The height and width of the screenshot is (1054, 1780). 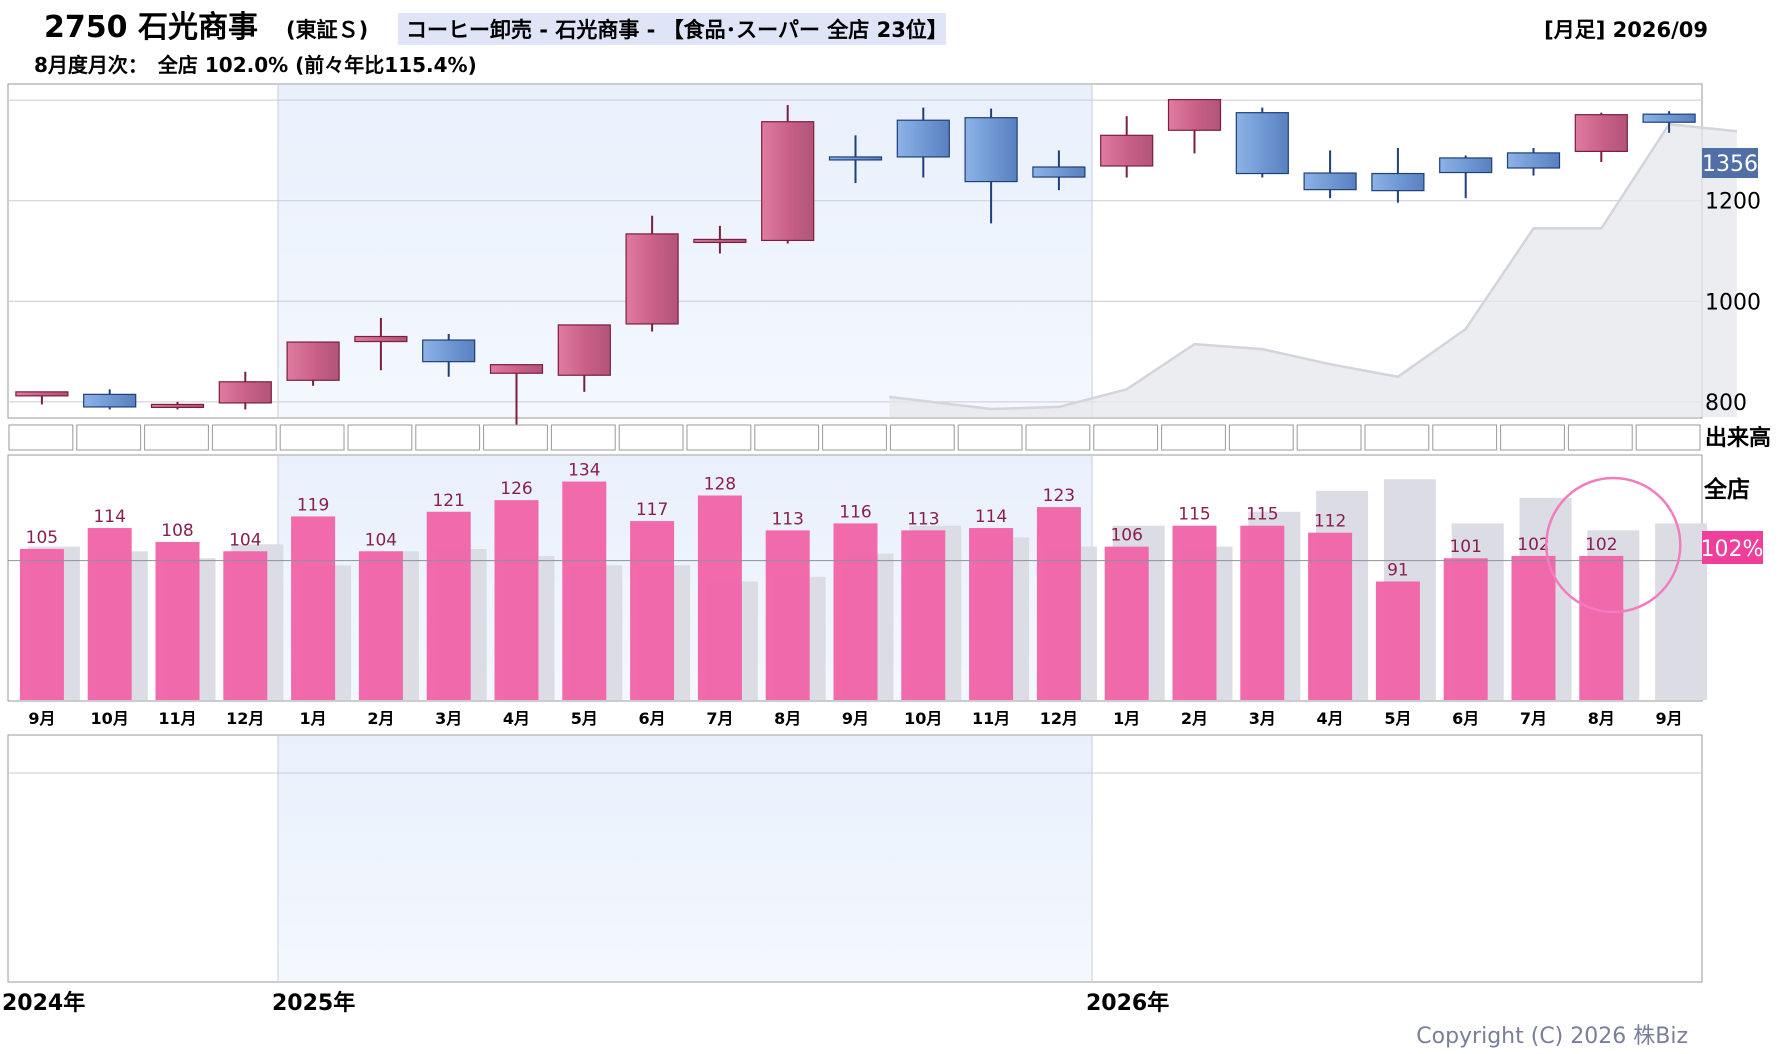 What do you see at coordinates (787, 519) in the screenshot?
I see `sales-value-label: 113` at bounding box center [787, 519].